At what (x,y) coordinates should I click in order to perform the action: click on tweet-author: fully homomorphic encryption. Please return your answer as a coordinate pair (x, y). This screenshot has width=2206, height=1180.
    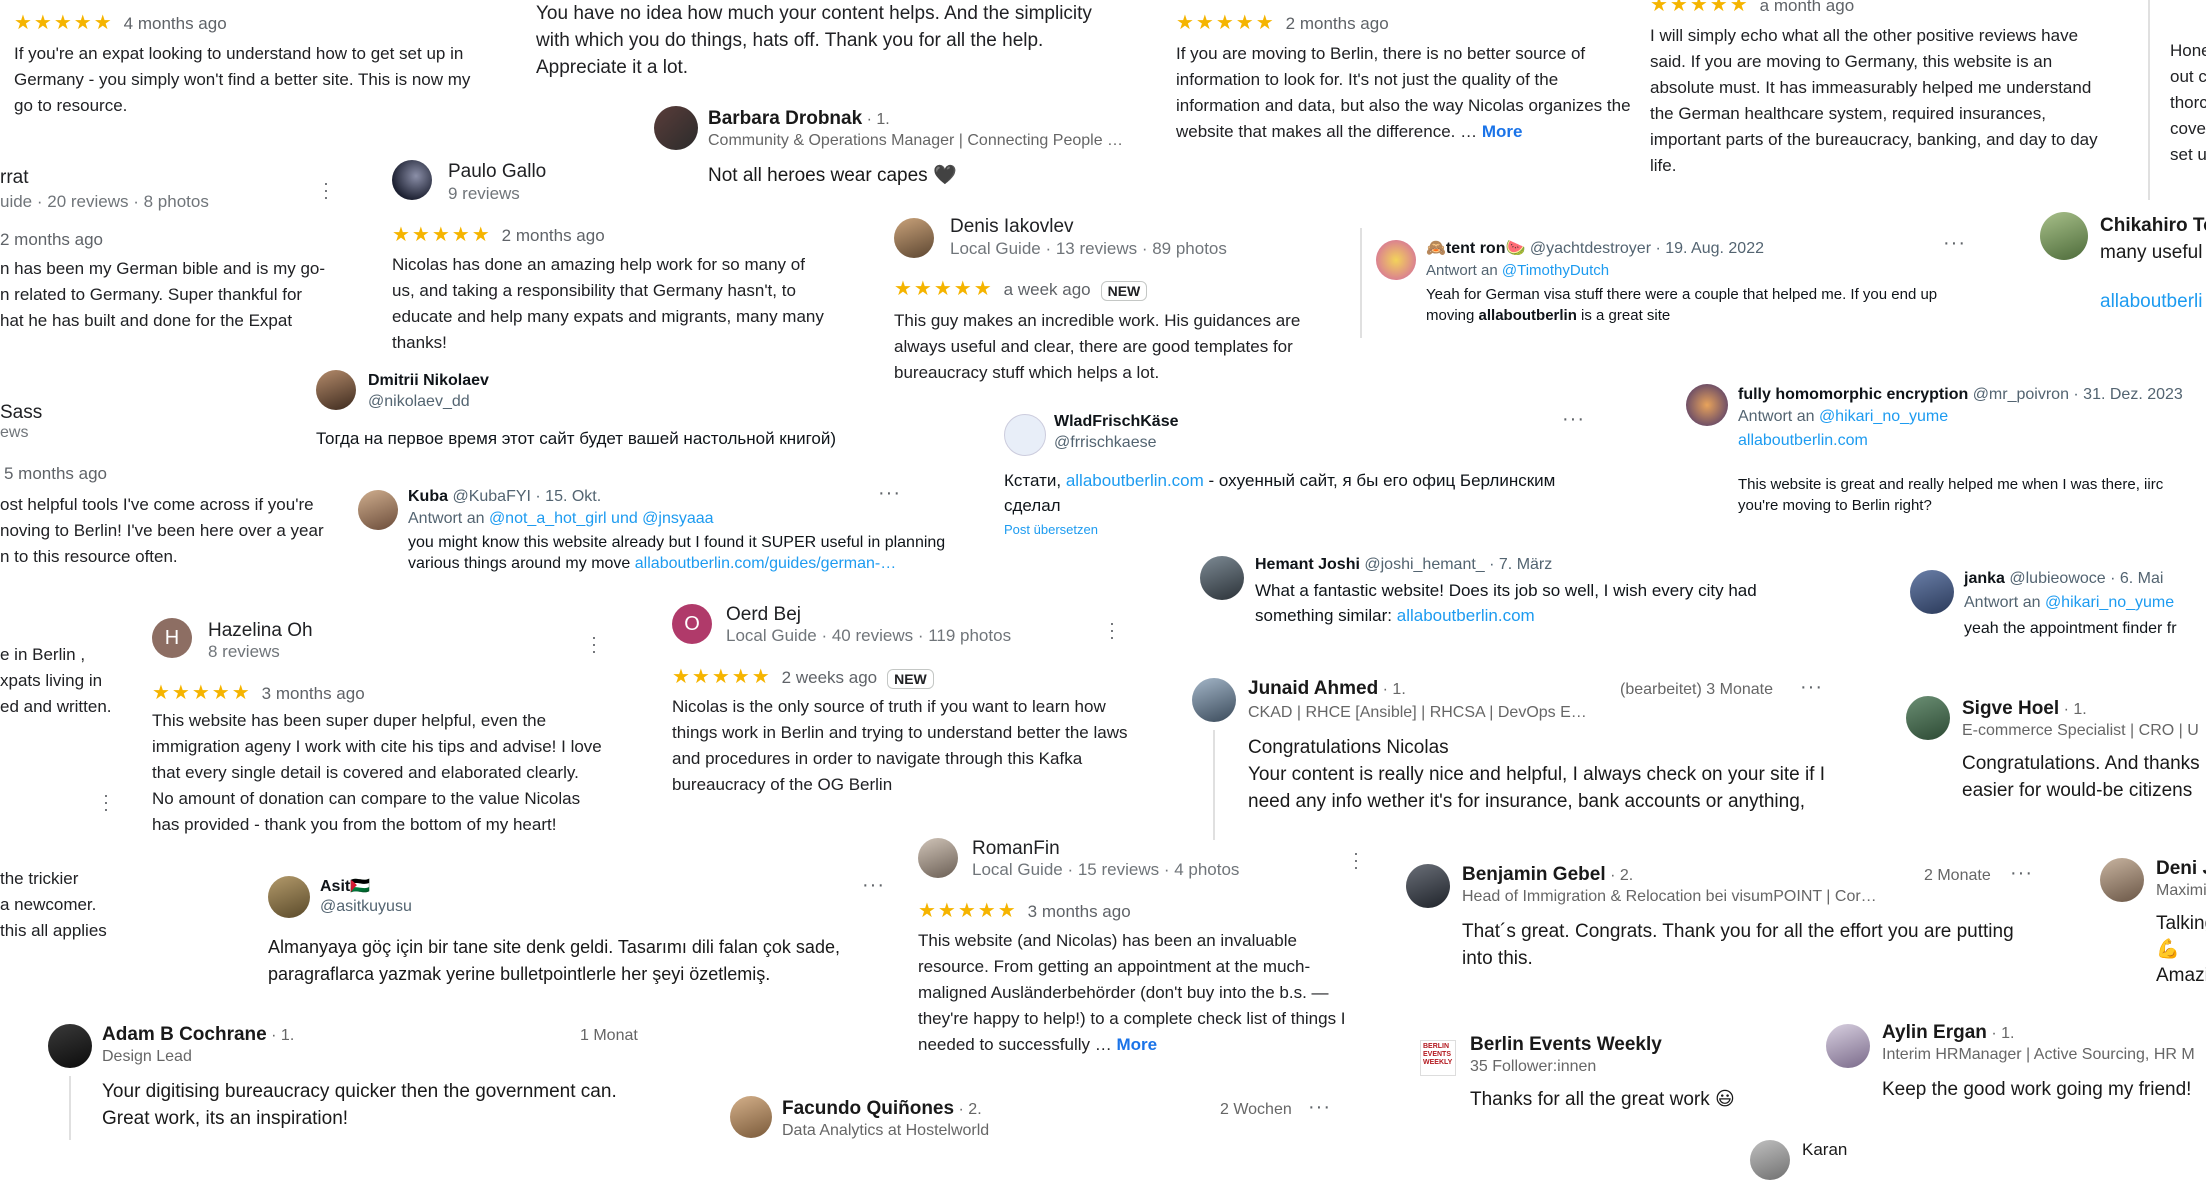
    Looking at the image, I should click on (1853, 394).